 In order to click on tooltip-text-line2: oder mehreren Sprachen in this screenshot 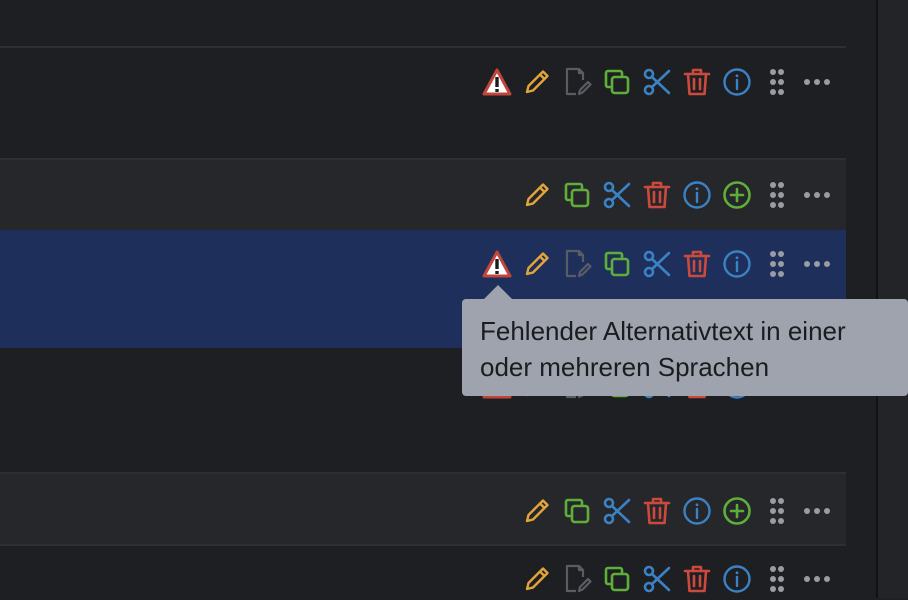, I will do `click(625, 367)`.